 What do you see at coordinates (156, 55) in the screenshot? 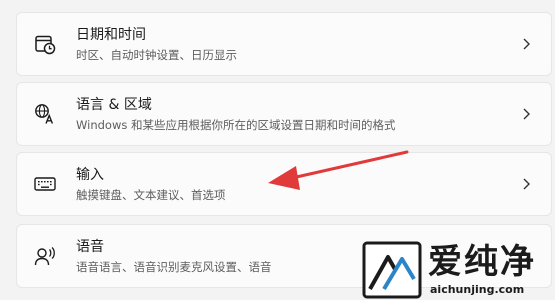
I see `settings-item-subtitle: 时区、自动时钟设置、日历显示` at bounding box center [156, 55].